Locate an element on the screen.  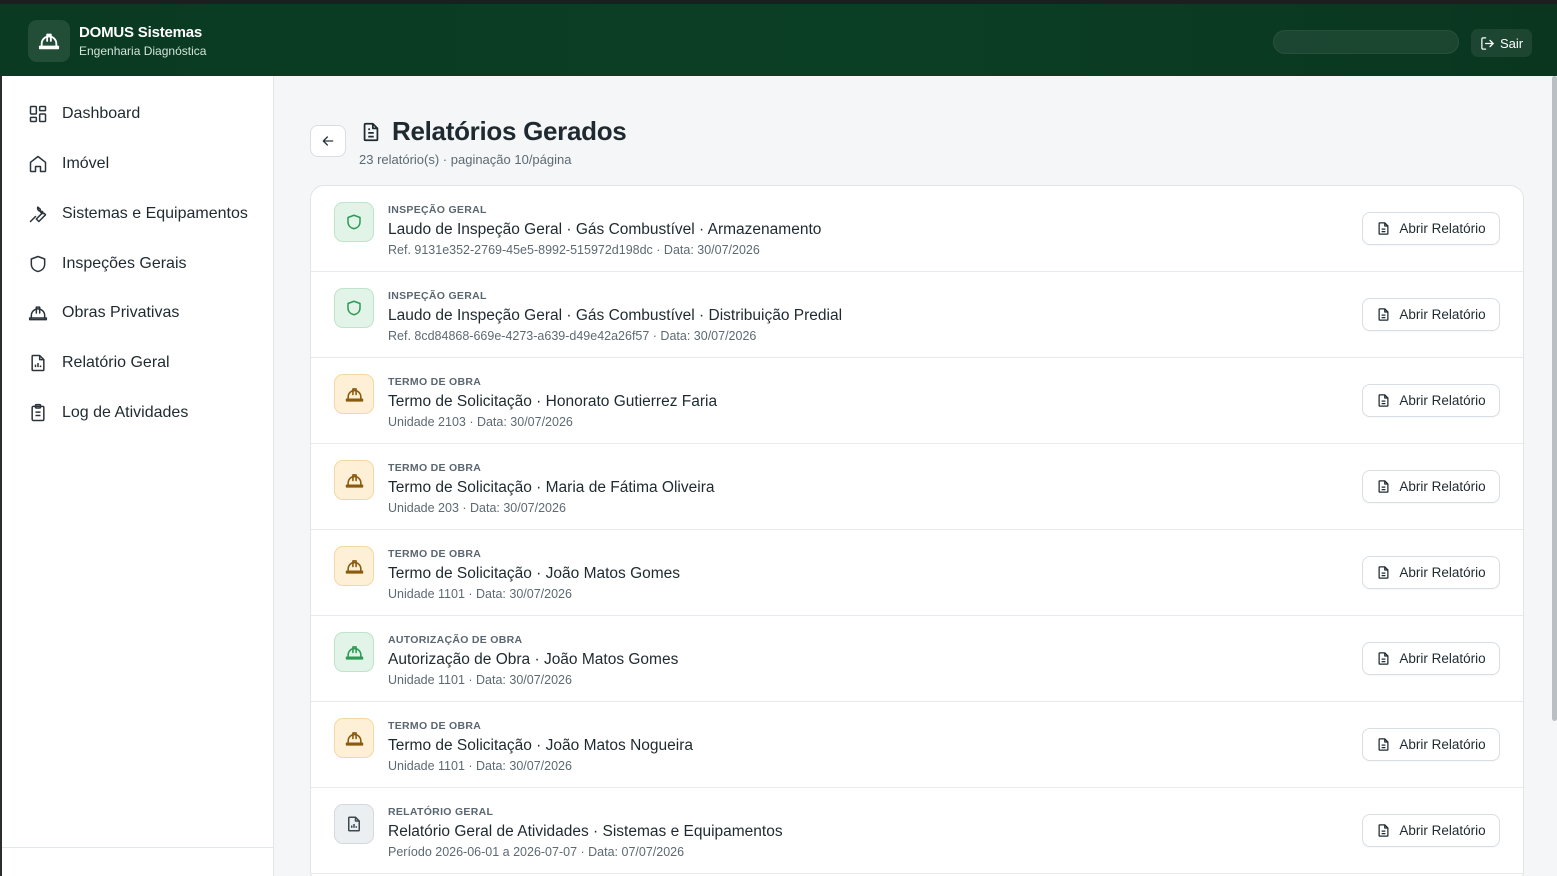
sidebar-item-label: Sistemas e Equipamentos is located at coordinates (155, 213).